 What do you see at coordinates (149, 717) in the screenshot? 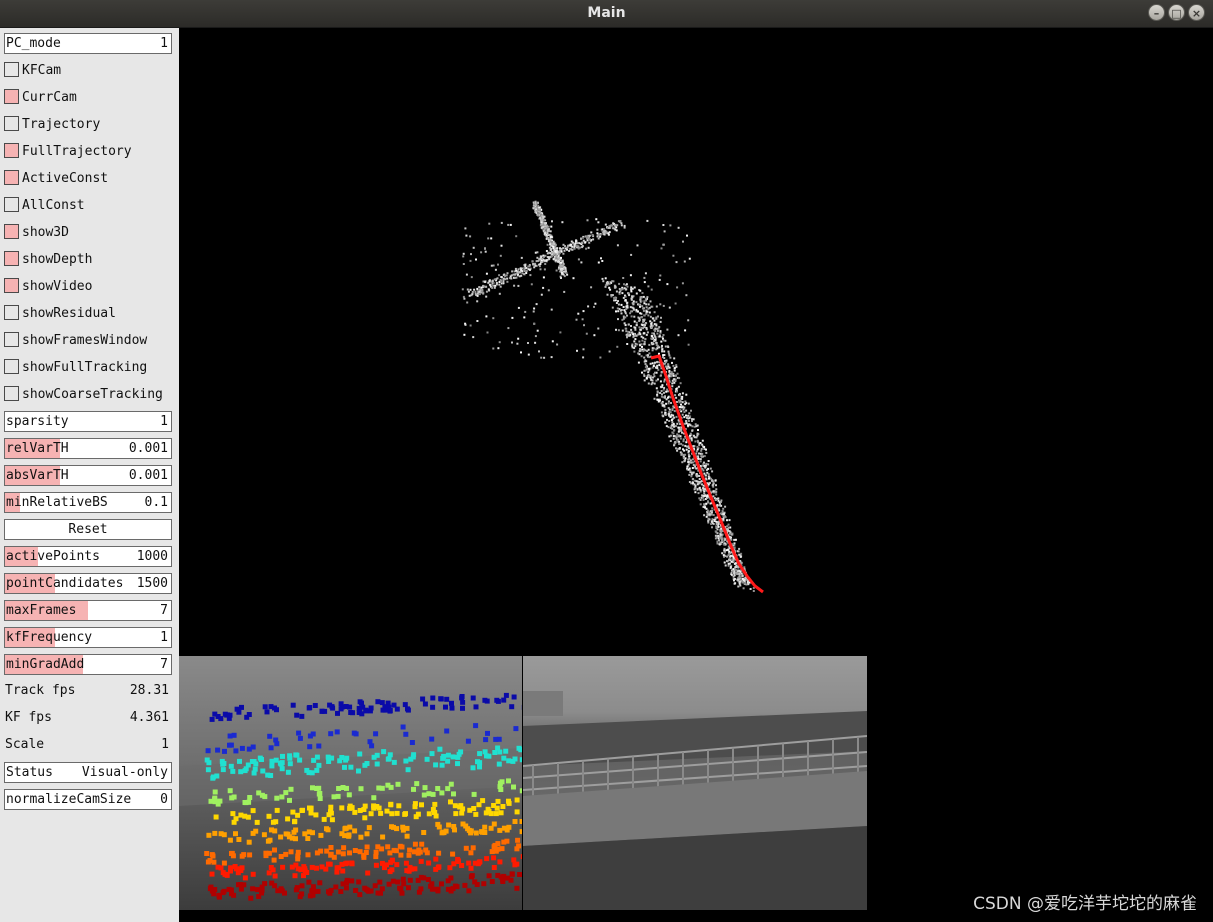
I see `kf-fps-value: 4.361` at bounding box center [149, 717].